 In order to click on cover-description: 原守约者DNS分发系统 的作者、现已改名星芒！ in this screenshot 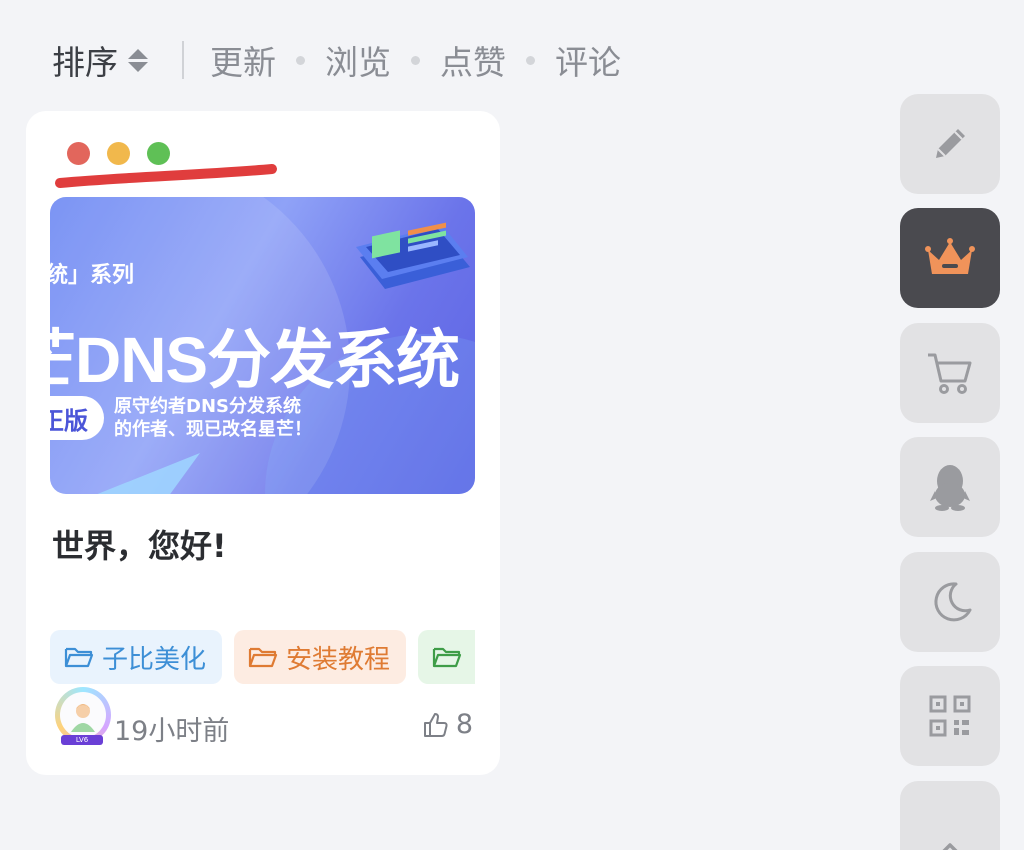, I will do `click(213, 418)`.